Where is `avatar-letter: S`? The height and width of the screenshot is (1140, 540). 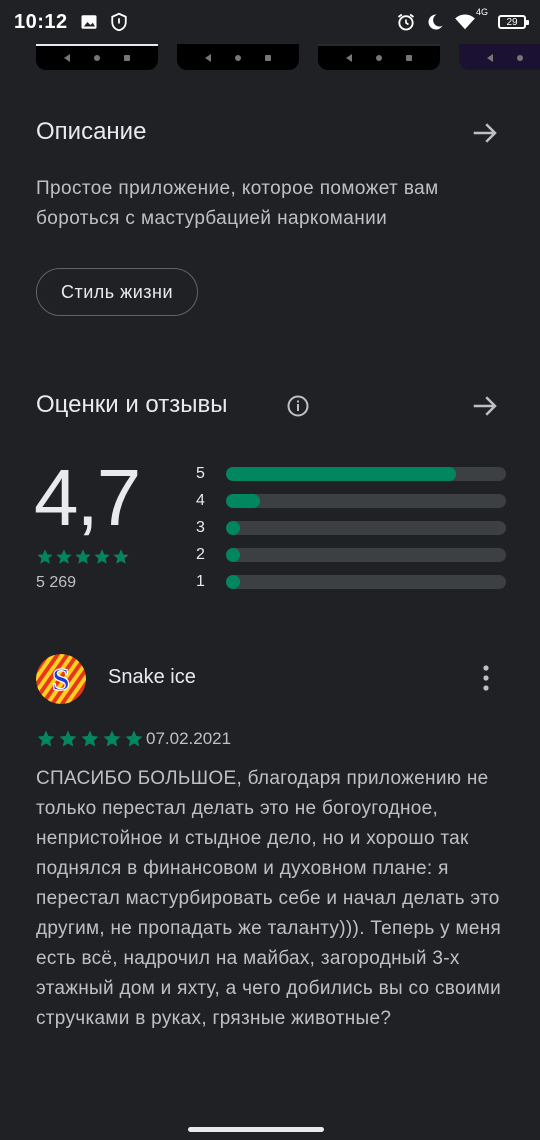
avatar-letter: S is located at coordinates (61, 679).